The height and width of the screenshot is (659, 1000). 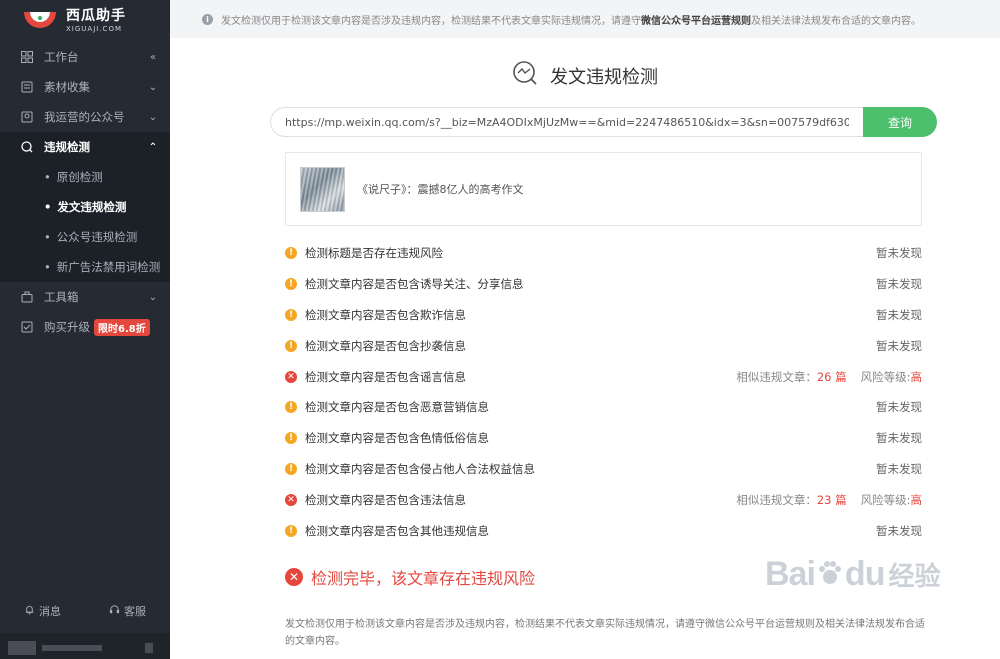 I want to click on upgrade-icon, so click(x=27, y=327).